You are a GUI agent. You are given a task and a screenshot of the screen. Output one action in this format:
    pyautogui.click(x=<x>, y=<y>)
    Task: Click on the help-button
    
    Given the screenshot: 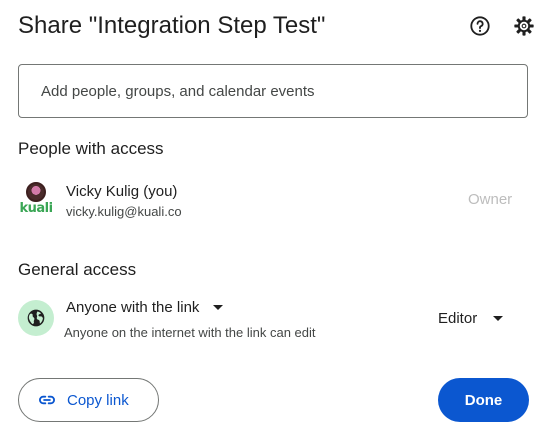 What is the action you would take?
    pyautogui.click(x=480, y=26)
    